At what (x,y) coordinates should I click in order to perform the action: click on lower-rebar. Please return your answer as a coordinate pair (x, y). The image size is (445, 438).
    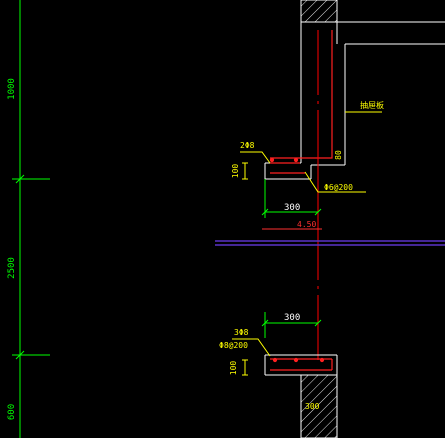
    Looking at the image, I should click on (301, 364).